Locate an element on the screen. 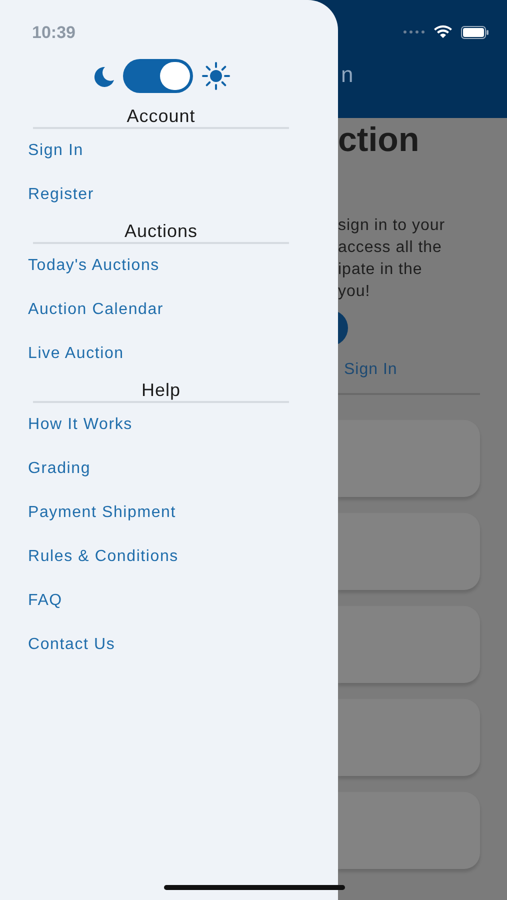  page-heading: ction is located at coordinates (379, 140).